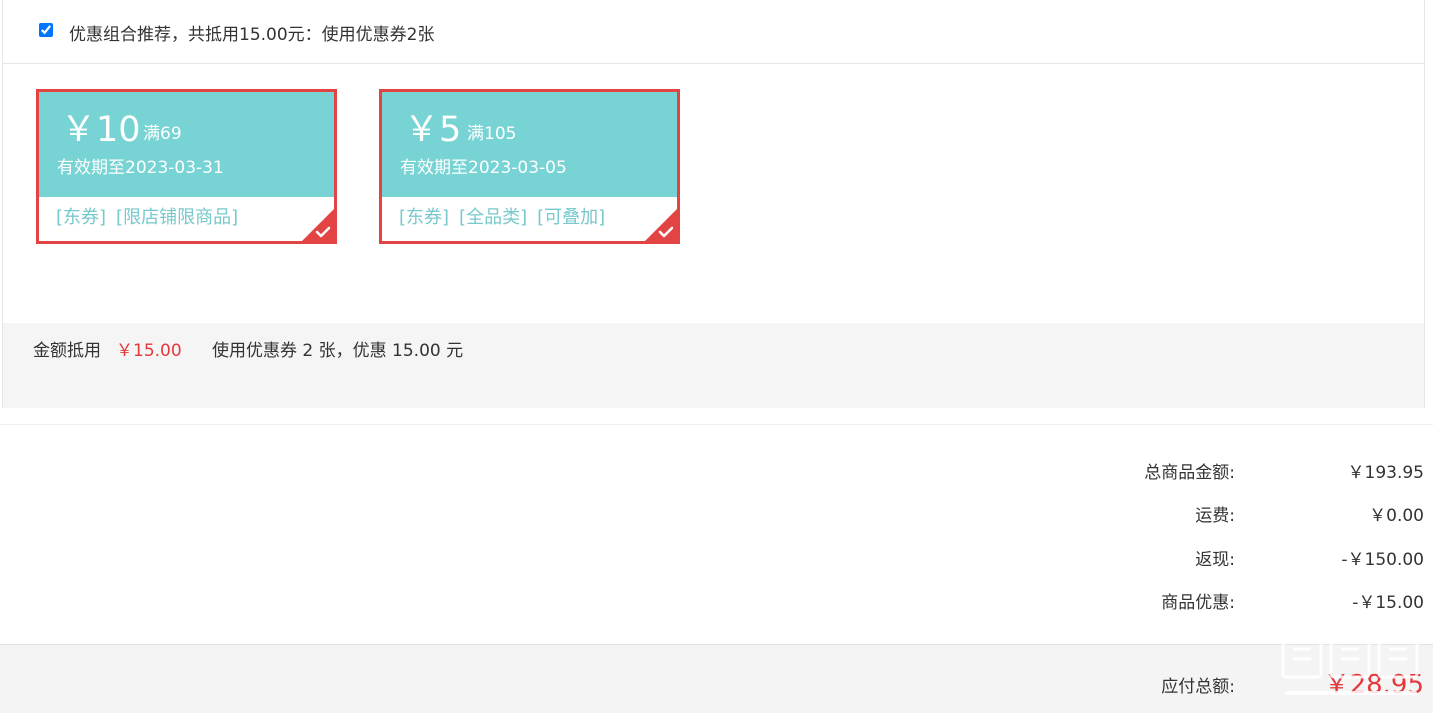 This screenshot has width=1433, height=713. I want to click on totals-row-discount: 商品优惠: -￥15.00, so click(716, 603).